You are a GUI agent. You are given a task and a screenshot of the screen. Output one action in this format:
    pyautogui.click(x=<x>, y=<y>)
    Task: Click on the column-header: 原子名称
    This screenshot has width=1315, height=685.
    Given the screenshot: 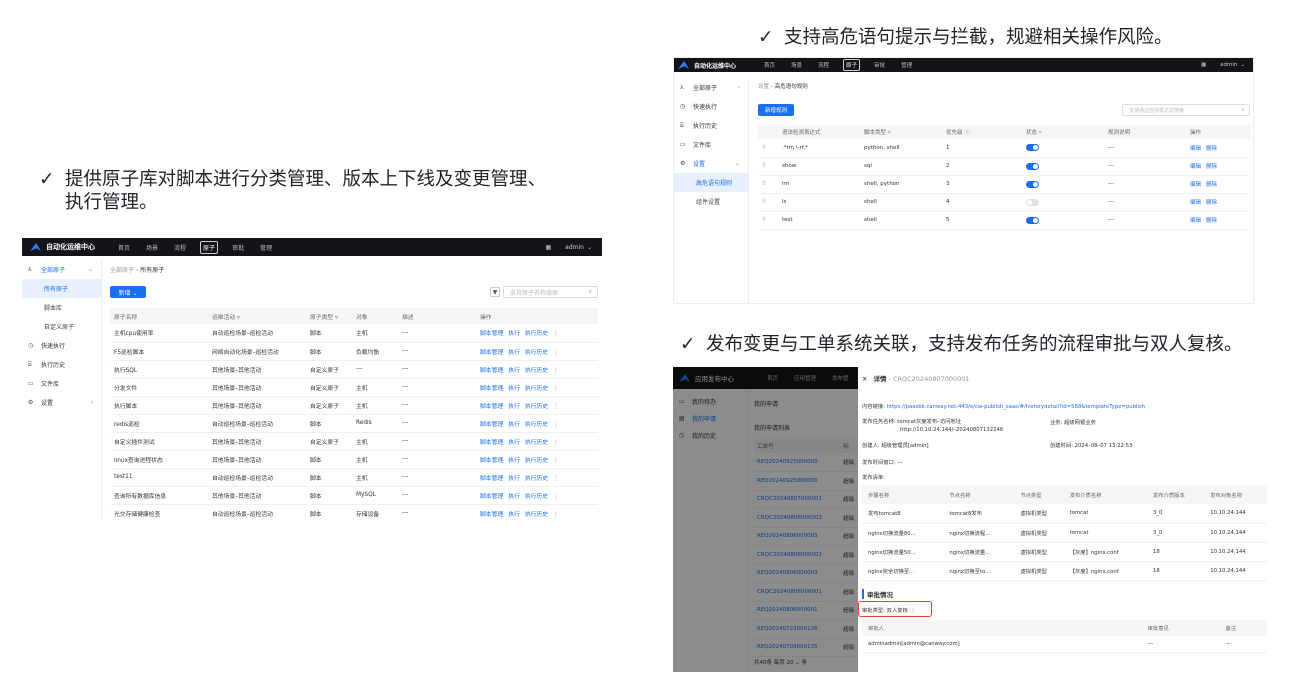 What is the action you would take?
    pyautogui.click(x=159, y=316)
    